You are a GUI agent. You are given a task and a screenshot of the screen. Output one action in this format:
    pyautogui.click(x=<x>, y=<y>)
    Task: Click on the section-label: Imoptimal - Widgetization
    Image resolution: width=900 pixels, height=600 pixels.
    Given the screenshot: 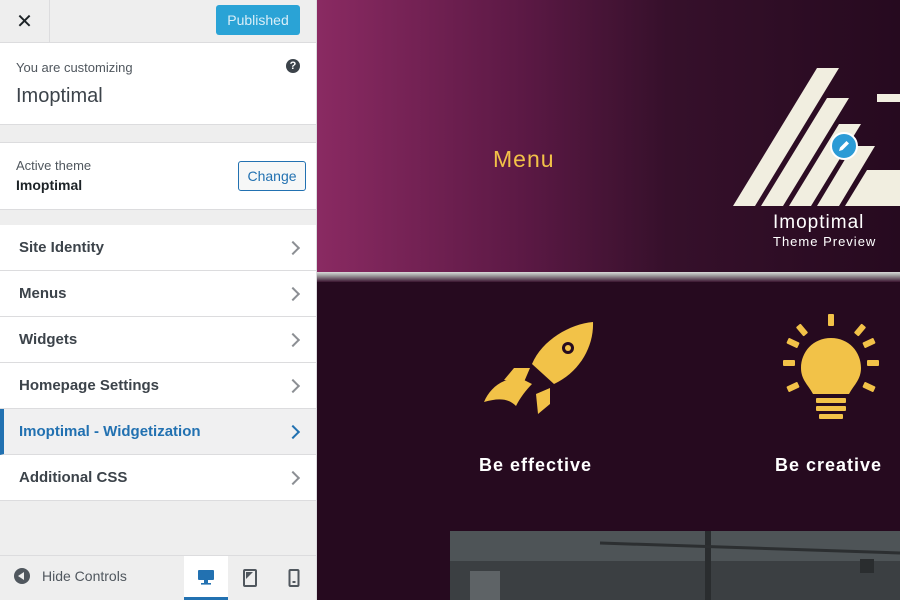 What is the action you would take?
    pyautogui.click(x=110, y=431)
    